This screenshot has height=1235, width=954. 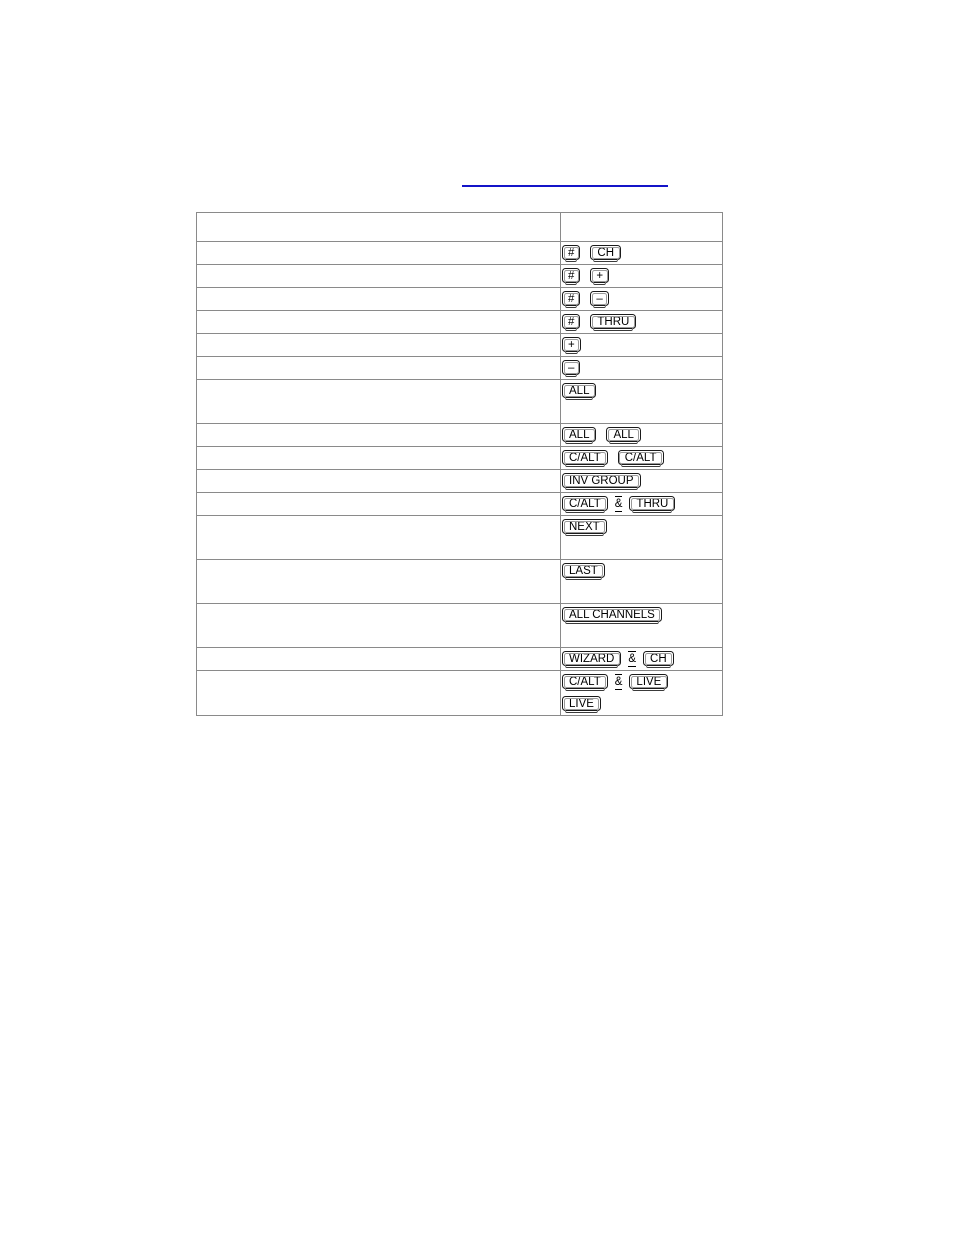 I want to click on column-header-keystrokes, so click(x=641, y=227).